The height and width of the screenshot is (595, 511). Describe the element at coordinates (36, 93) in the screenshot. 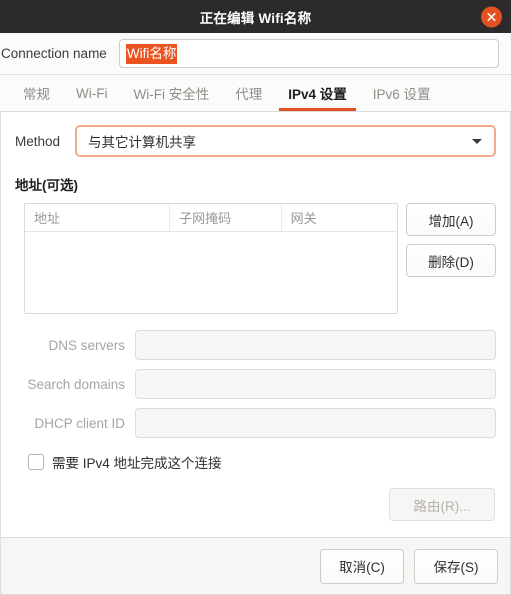

I see `tab-general: 常规` at that location.